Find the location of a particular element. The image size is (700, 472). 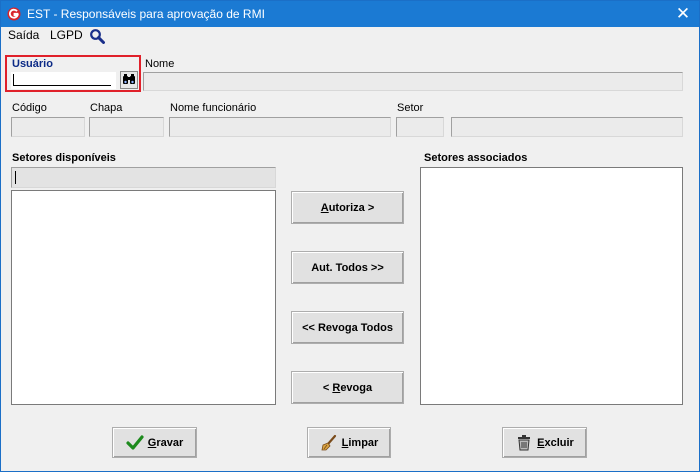

setores-disponiveis-filter is located at coordinates (143, 177).